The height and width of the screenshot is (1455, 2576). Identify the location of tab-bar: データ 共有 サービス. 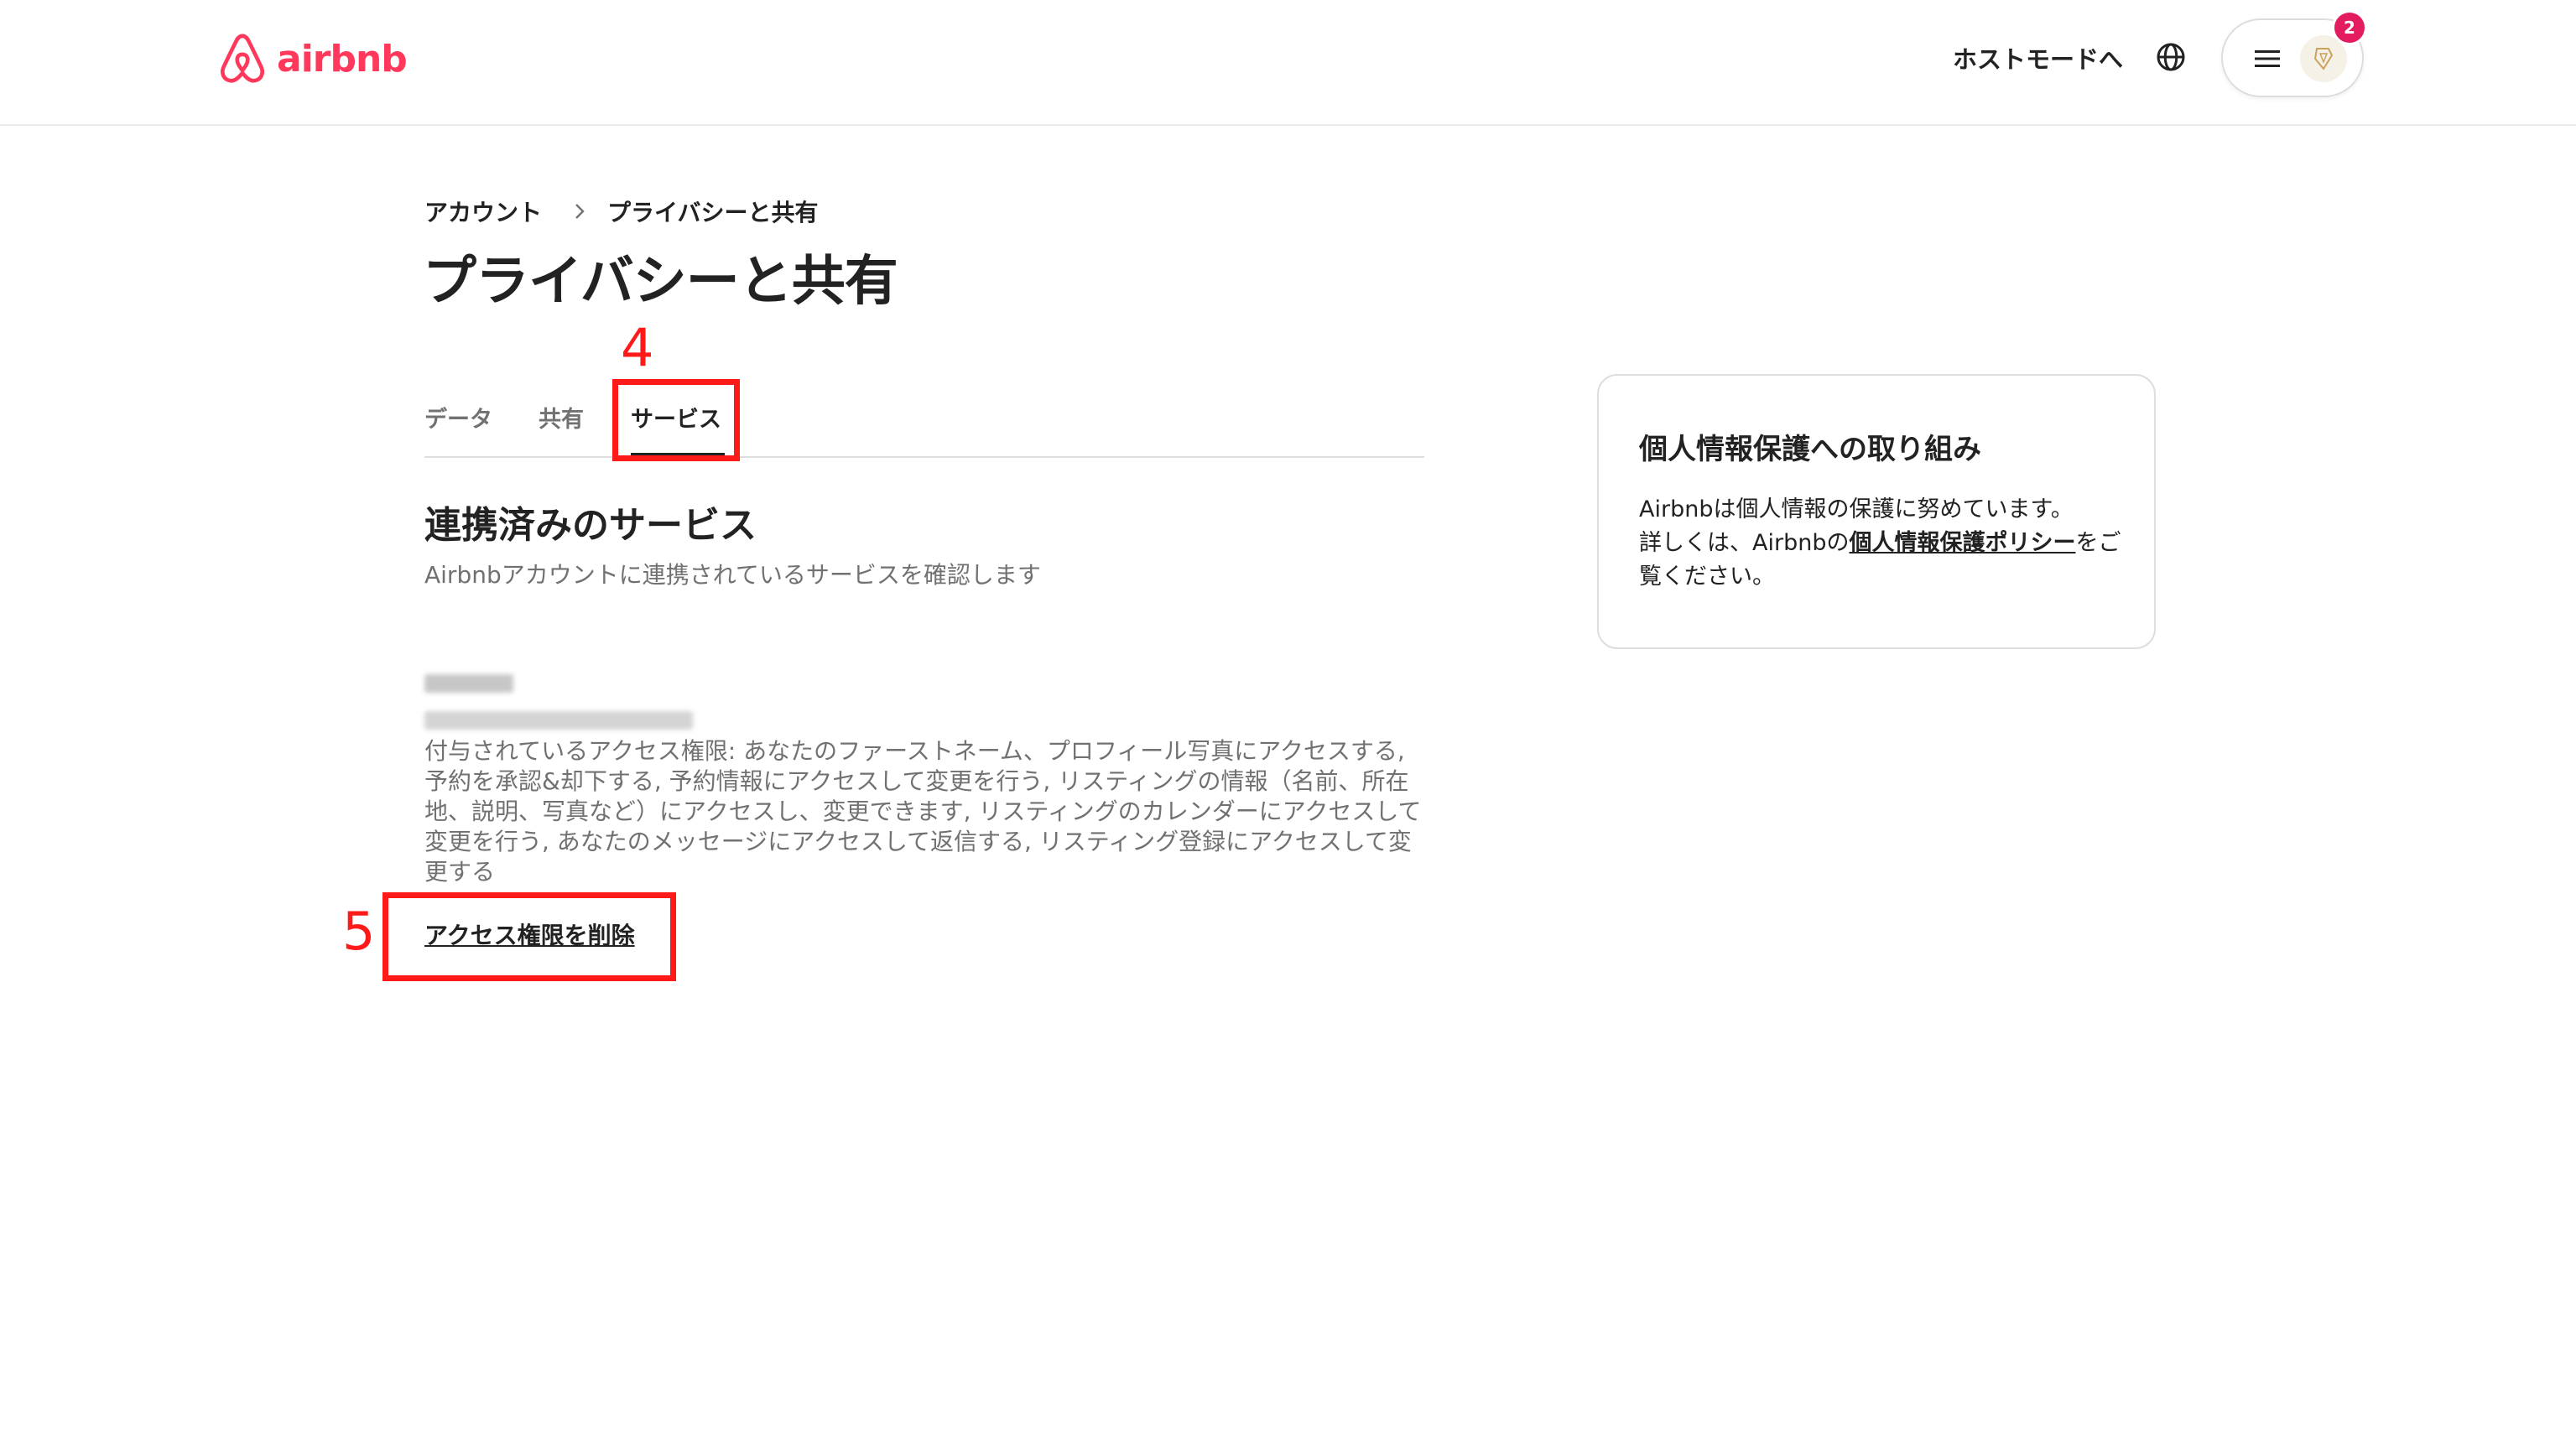
(924, 425).